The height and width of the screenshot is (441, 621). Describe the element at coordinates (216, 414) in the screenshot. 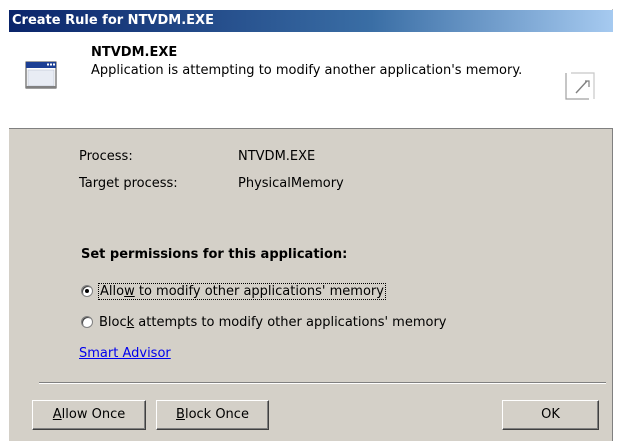

I see `block-once-post: lock Once` at that location.